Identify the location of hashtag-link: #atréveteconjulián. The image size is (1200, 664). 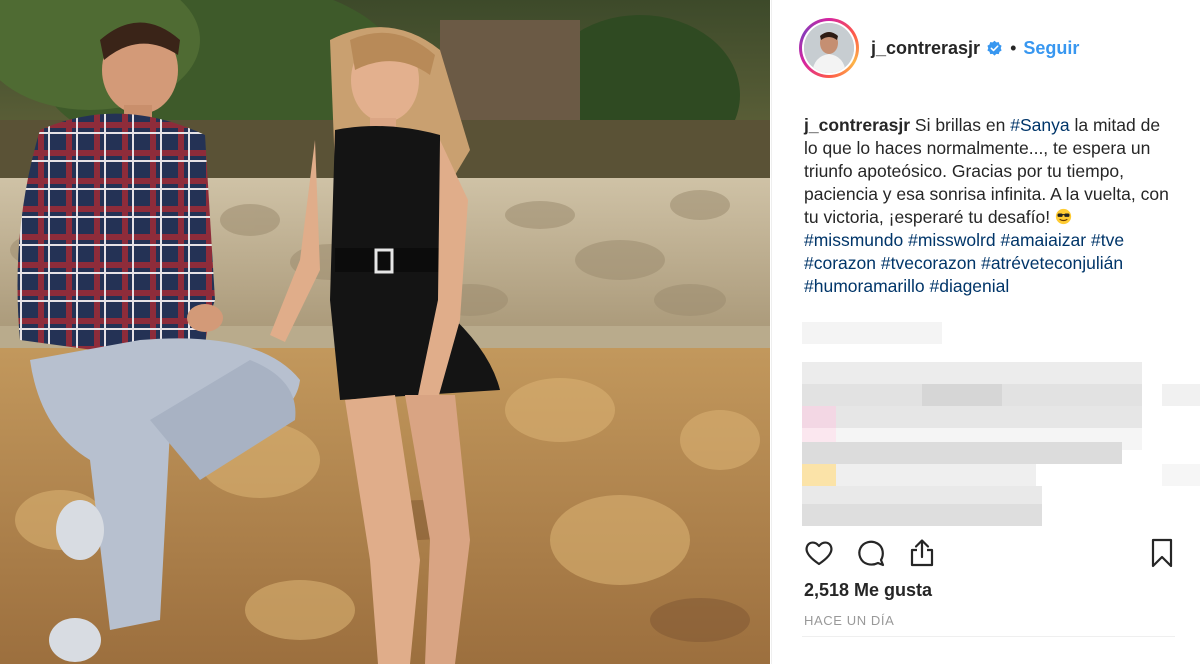
(1052, 263).